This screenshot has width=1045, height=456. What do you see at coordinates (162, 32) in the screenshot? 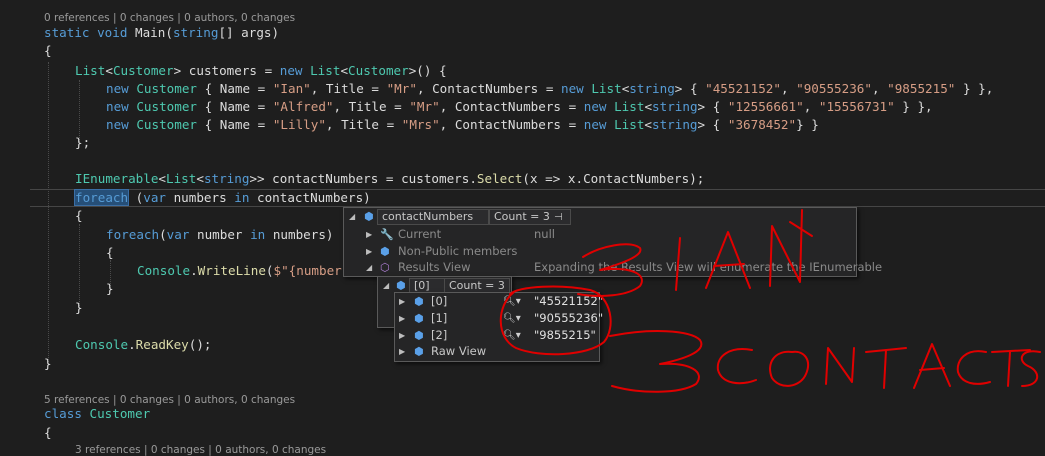
I see `code-line-main-signature: static void Main(string[] args)` at bounding box center [162, 32].